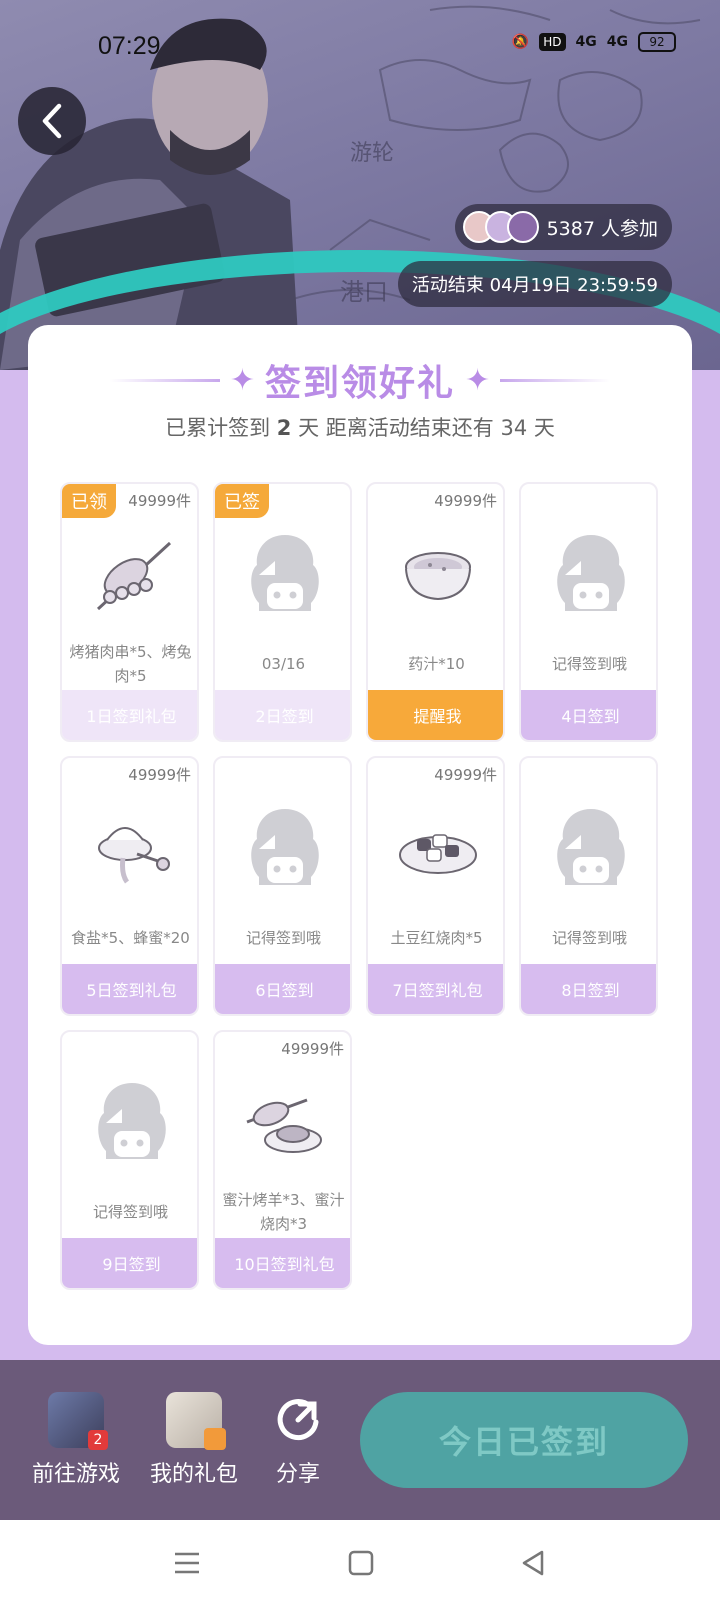 The width and height of the screenshot is (720, 1608). What do you see at coordinates (283, 664) in the screenshot?
I see `reward-name: 03/16` at bounding box center [283, 664].